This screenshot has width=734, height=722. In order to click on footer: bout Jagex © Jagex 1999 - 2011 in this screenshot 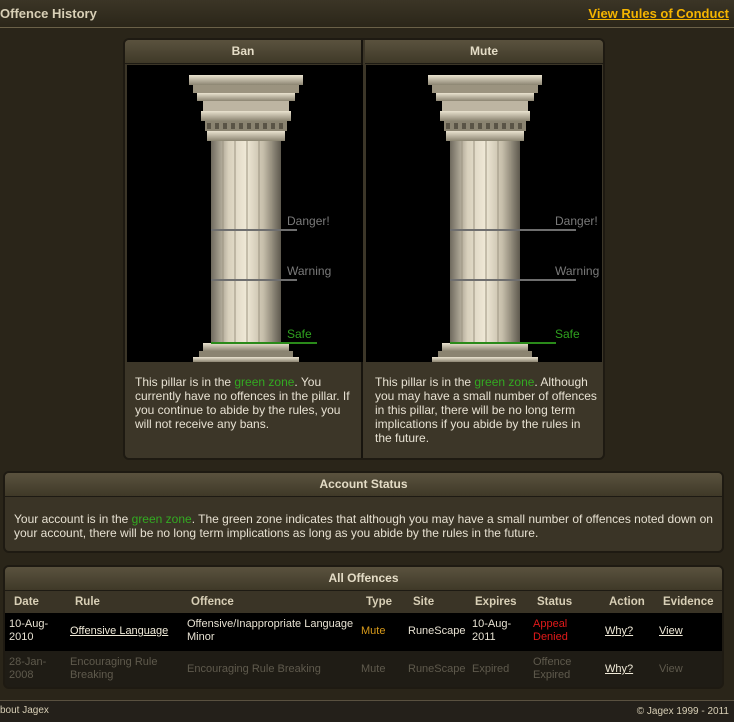, I will do `click(367, 711)`.